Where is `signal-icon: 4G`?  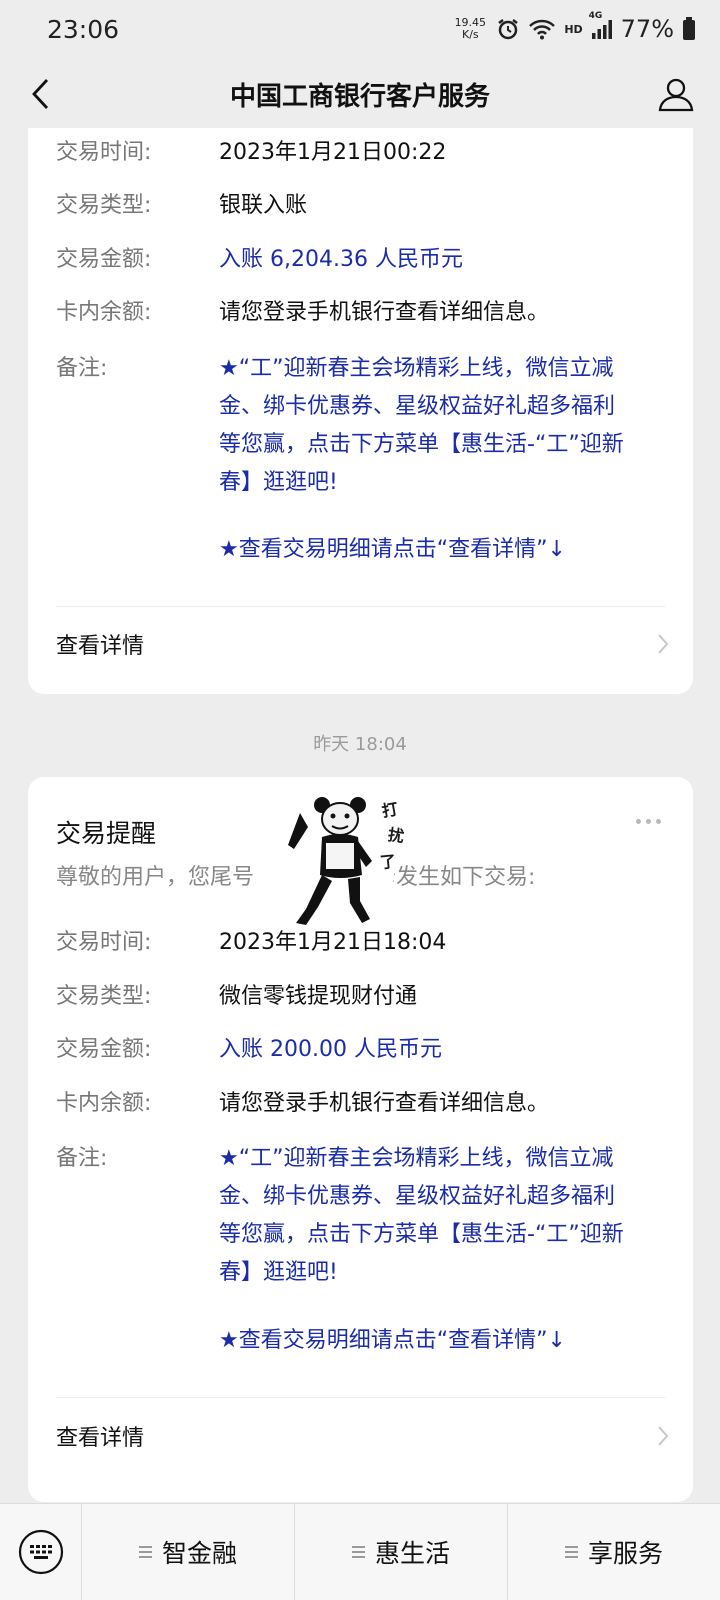
signal-icon: 4G is located at coordinates (601, 25).